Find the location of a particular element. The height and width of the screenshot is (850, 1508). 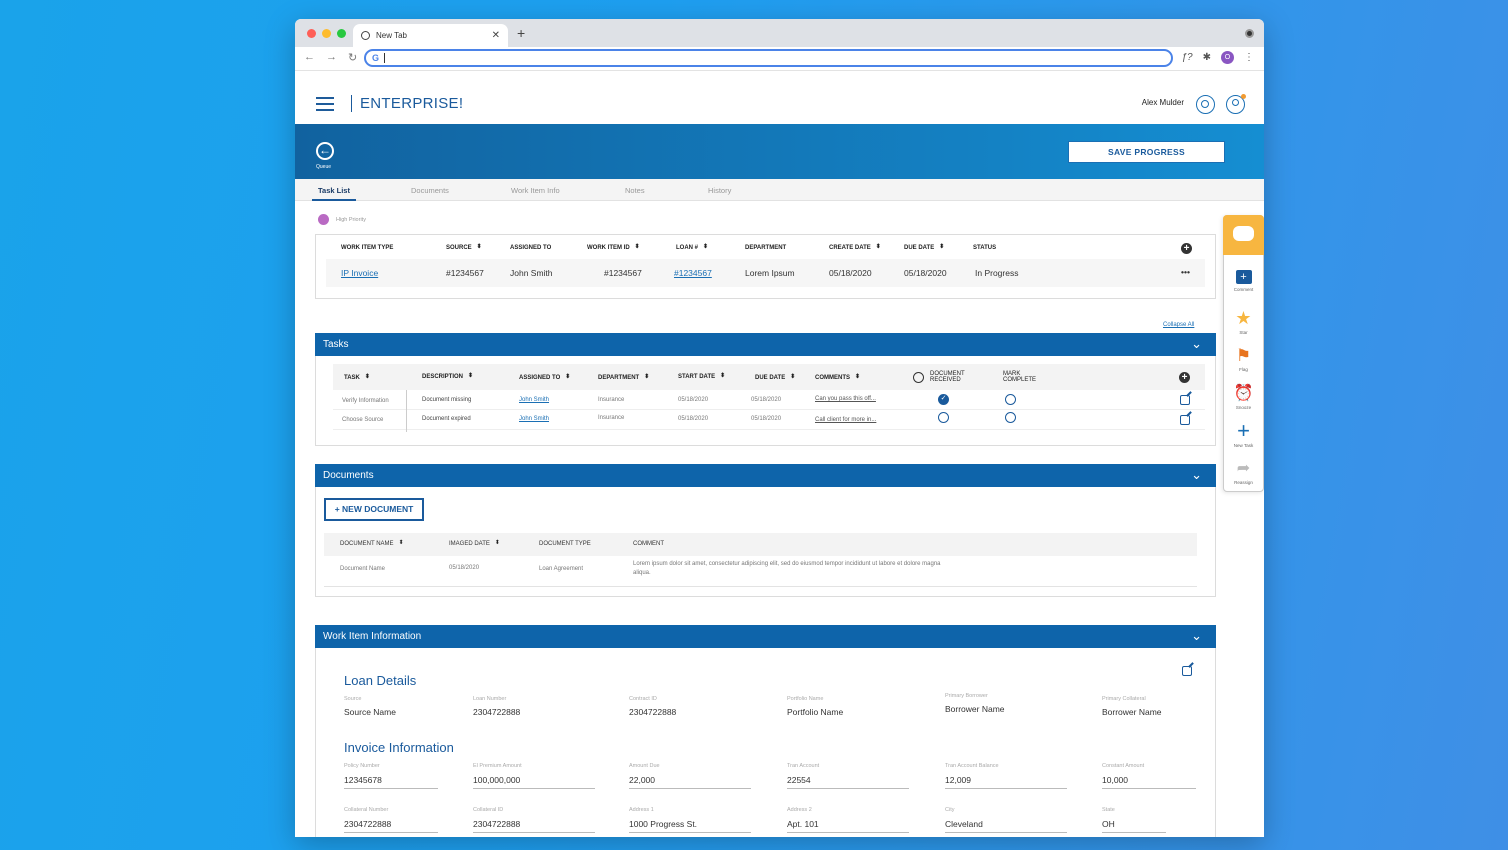

rail-new-task: + New Task is located at coordinates (1243, 434).